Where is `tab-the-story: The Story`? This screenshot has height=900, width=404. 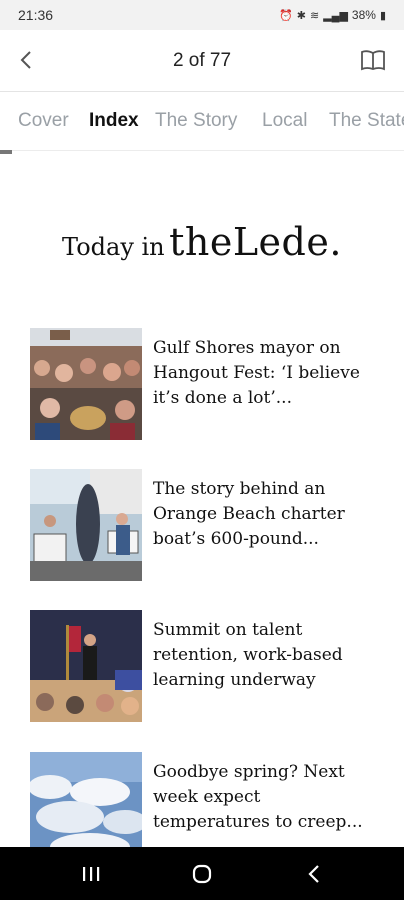
tab-the-story: The Story is located at coordinates (196, 121).